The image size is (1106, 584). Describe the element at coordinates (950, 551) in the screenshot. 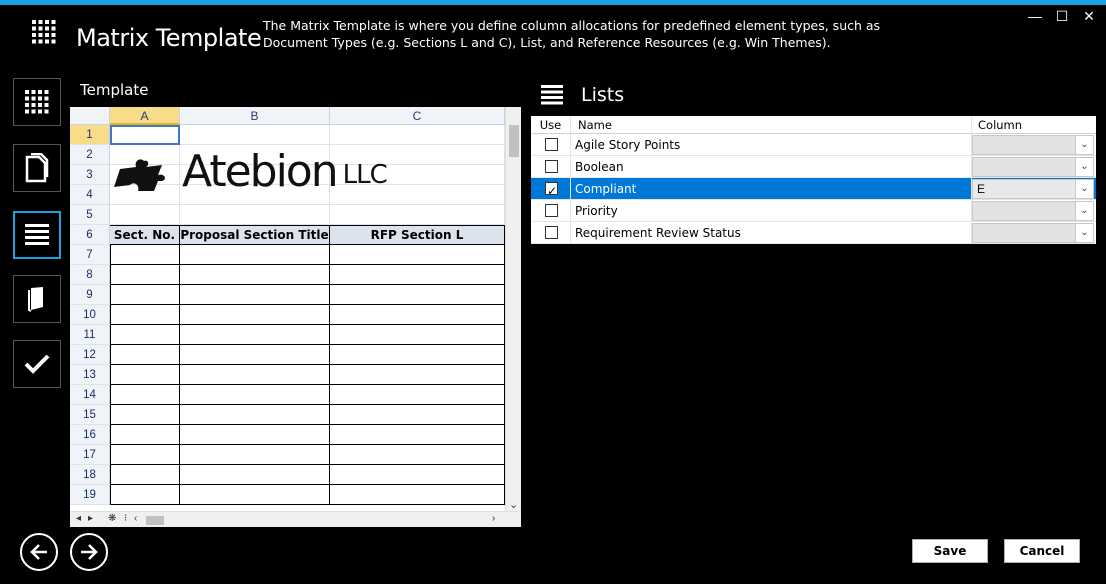

I see `save-button: Save` at that location.